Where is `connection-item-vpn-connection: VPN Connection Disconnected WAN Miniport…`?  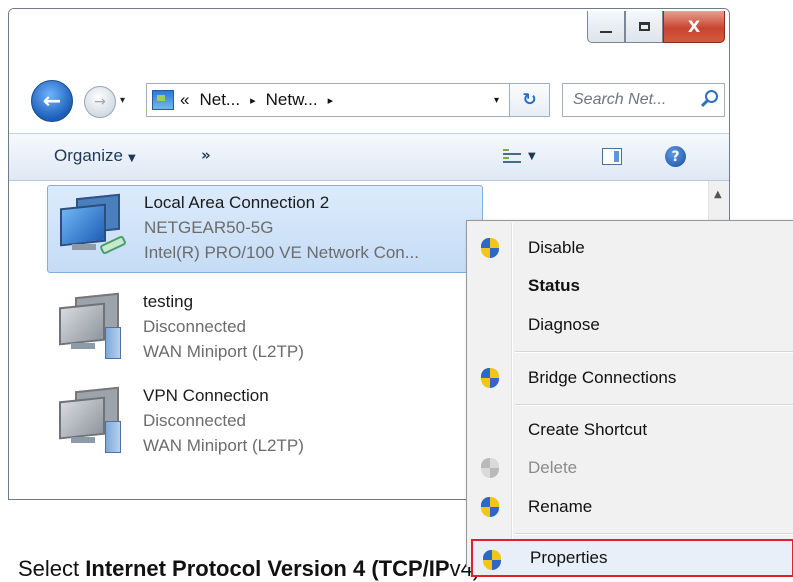 connection-item-vpn-connection: VPN Connection Disconnected WAN Miniport… is located at coordinates (265, 423).